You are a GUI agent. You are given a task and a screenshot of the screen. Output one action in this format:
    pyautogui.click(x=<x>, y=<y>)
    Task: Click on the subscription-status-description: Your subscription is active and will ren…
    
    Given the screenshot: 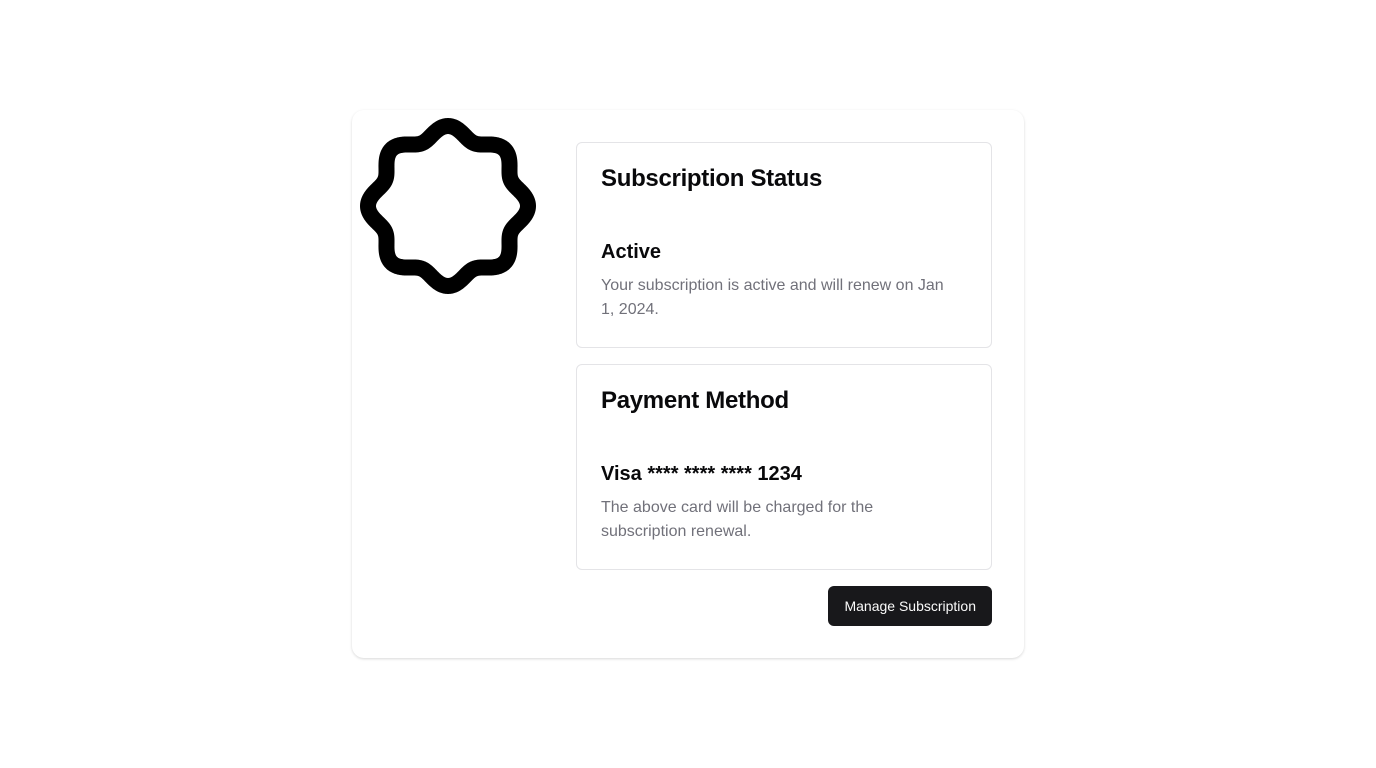 What is the action you would take?
    pyautogui.click(x=772, y=297)
    